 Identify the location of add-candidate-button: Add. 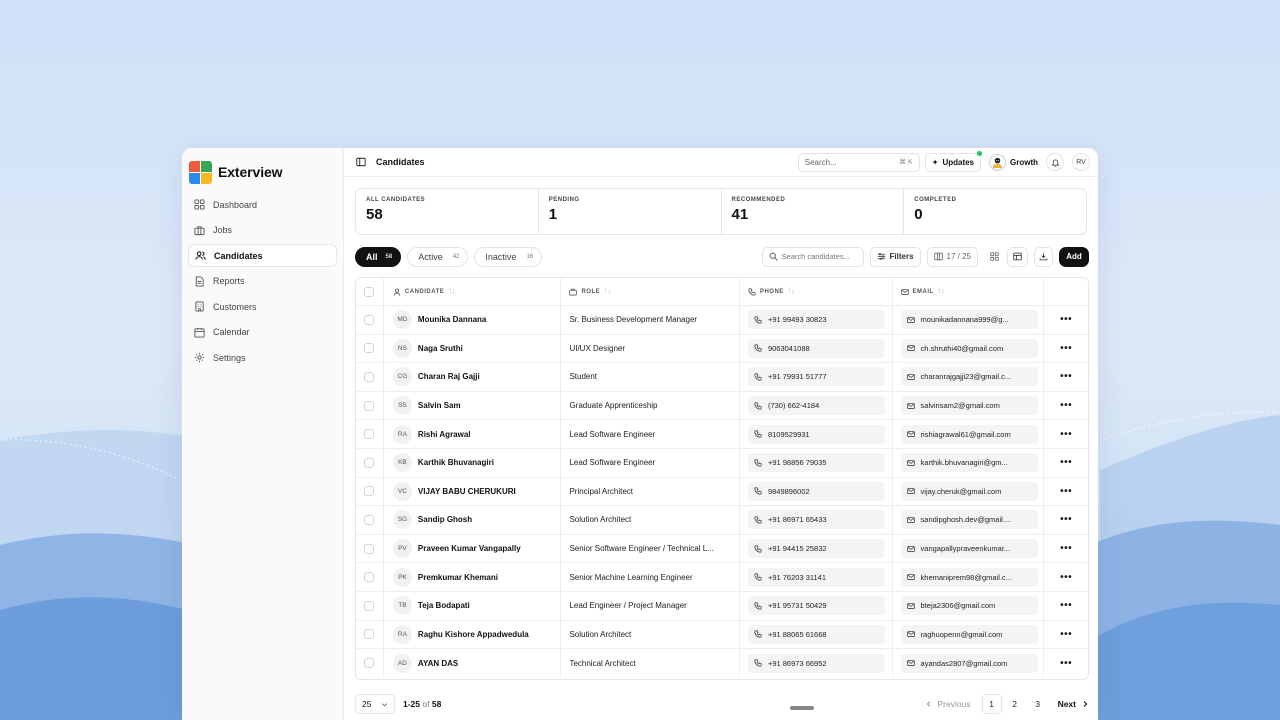
(1074, 256).